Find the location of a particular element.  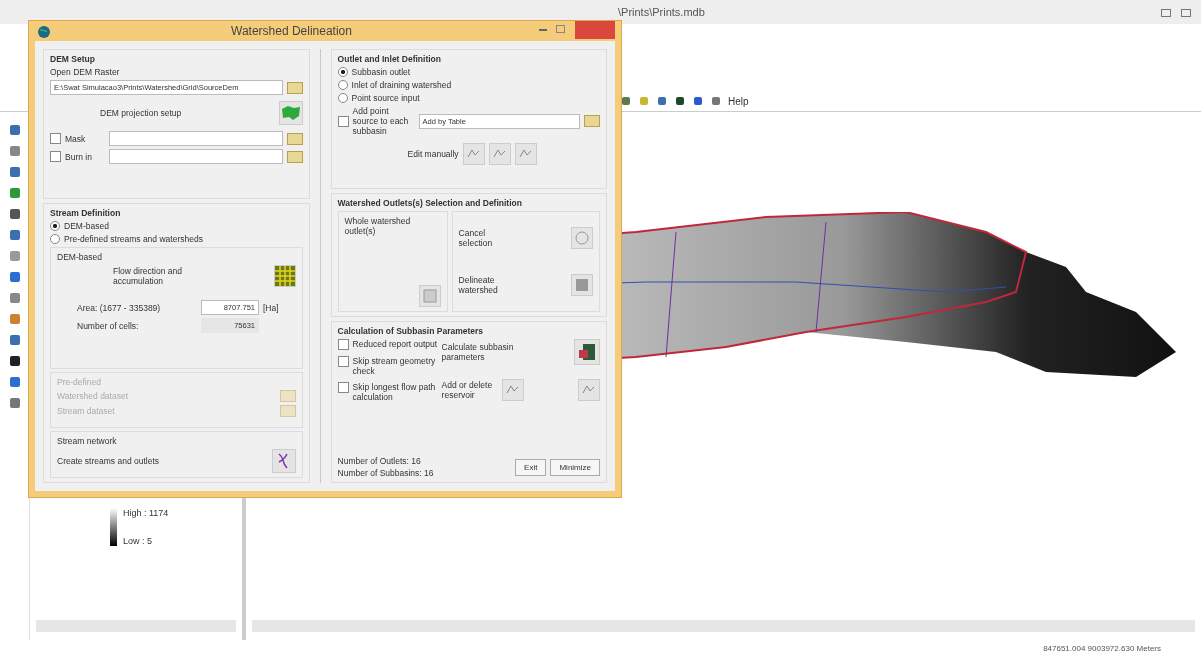

field-label: Edit manually is located at coordinates (433, 154).